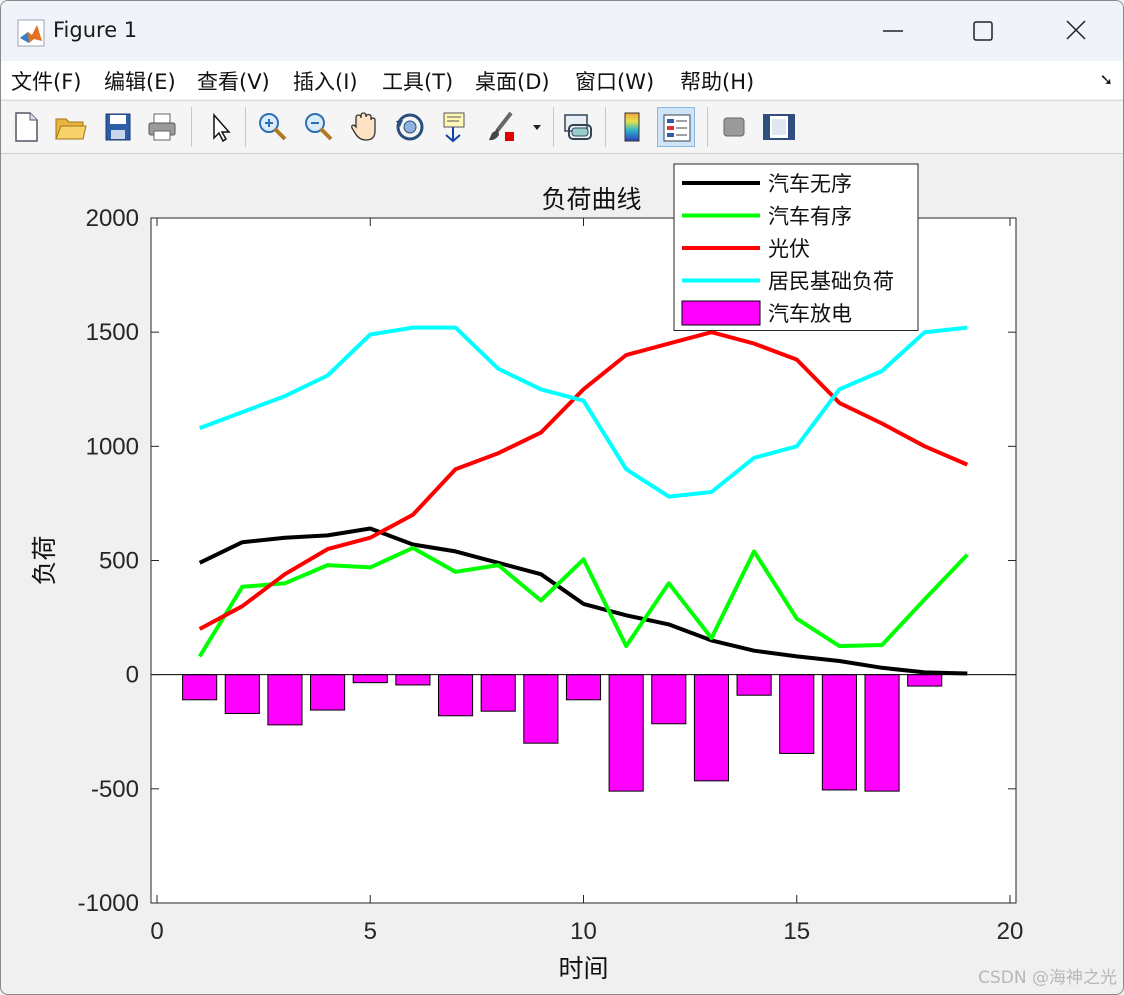 The height and width of the screenshot is (995, 1124). What do you see at coordinates (591, 199) in the screenshot?
I see `chart-title: 负荷曲线` at bounding box center [591, 199].